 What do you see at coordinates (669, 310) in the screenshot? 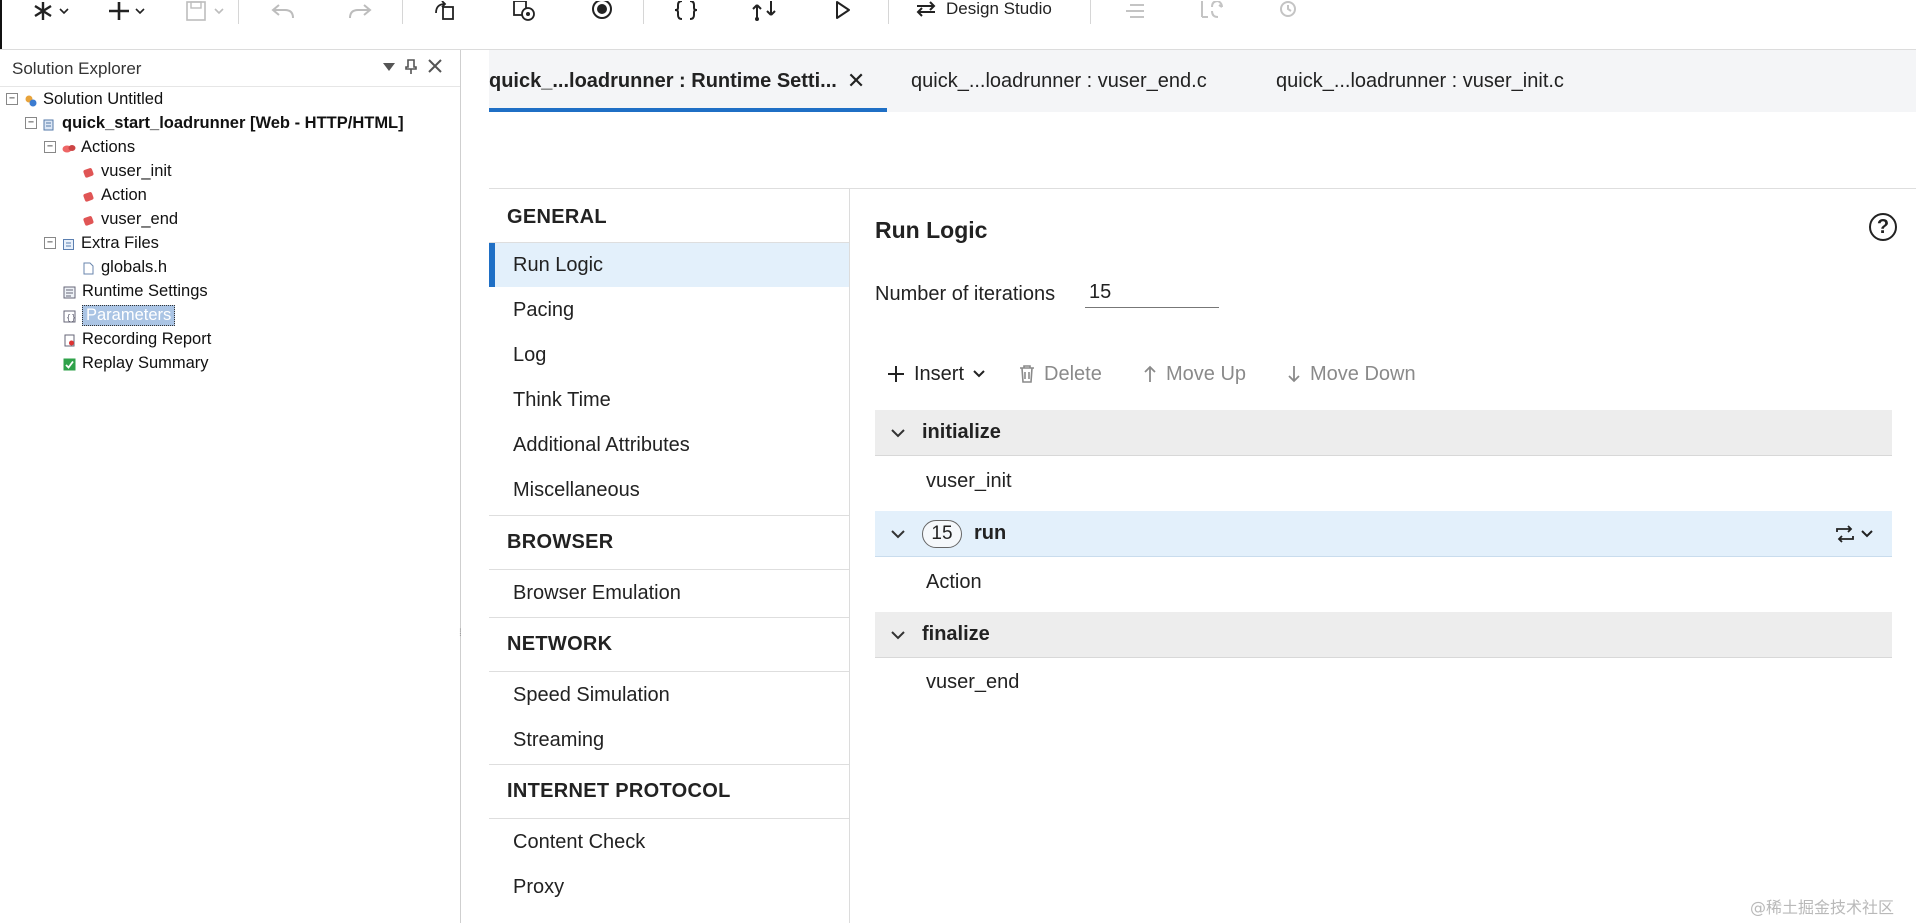
I see `nav-pacing: Pacing` at bounding box center [669, 310].